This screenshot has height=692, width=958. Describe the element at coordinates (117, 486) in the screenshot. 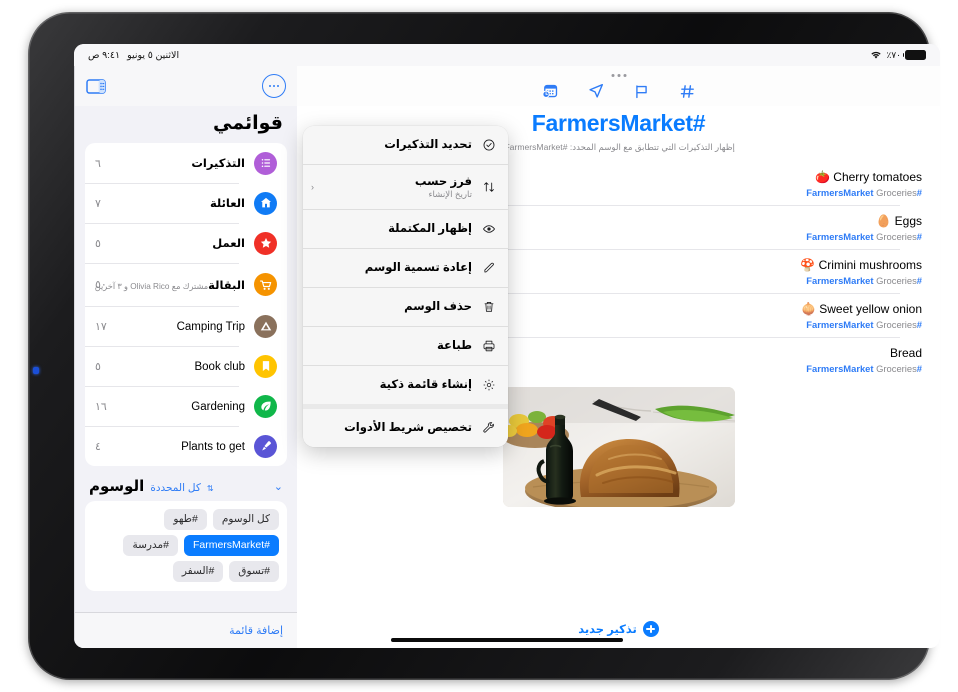

I see `tags-title: الوسوم` at that location.